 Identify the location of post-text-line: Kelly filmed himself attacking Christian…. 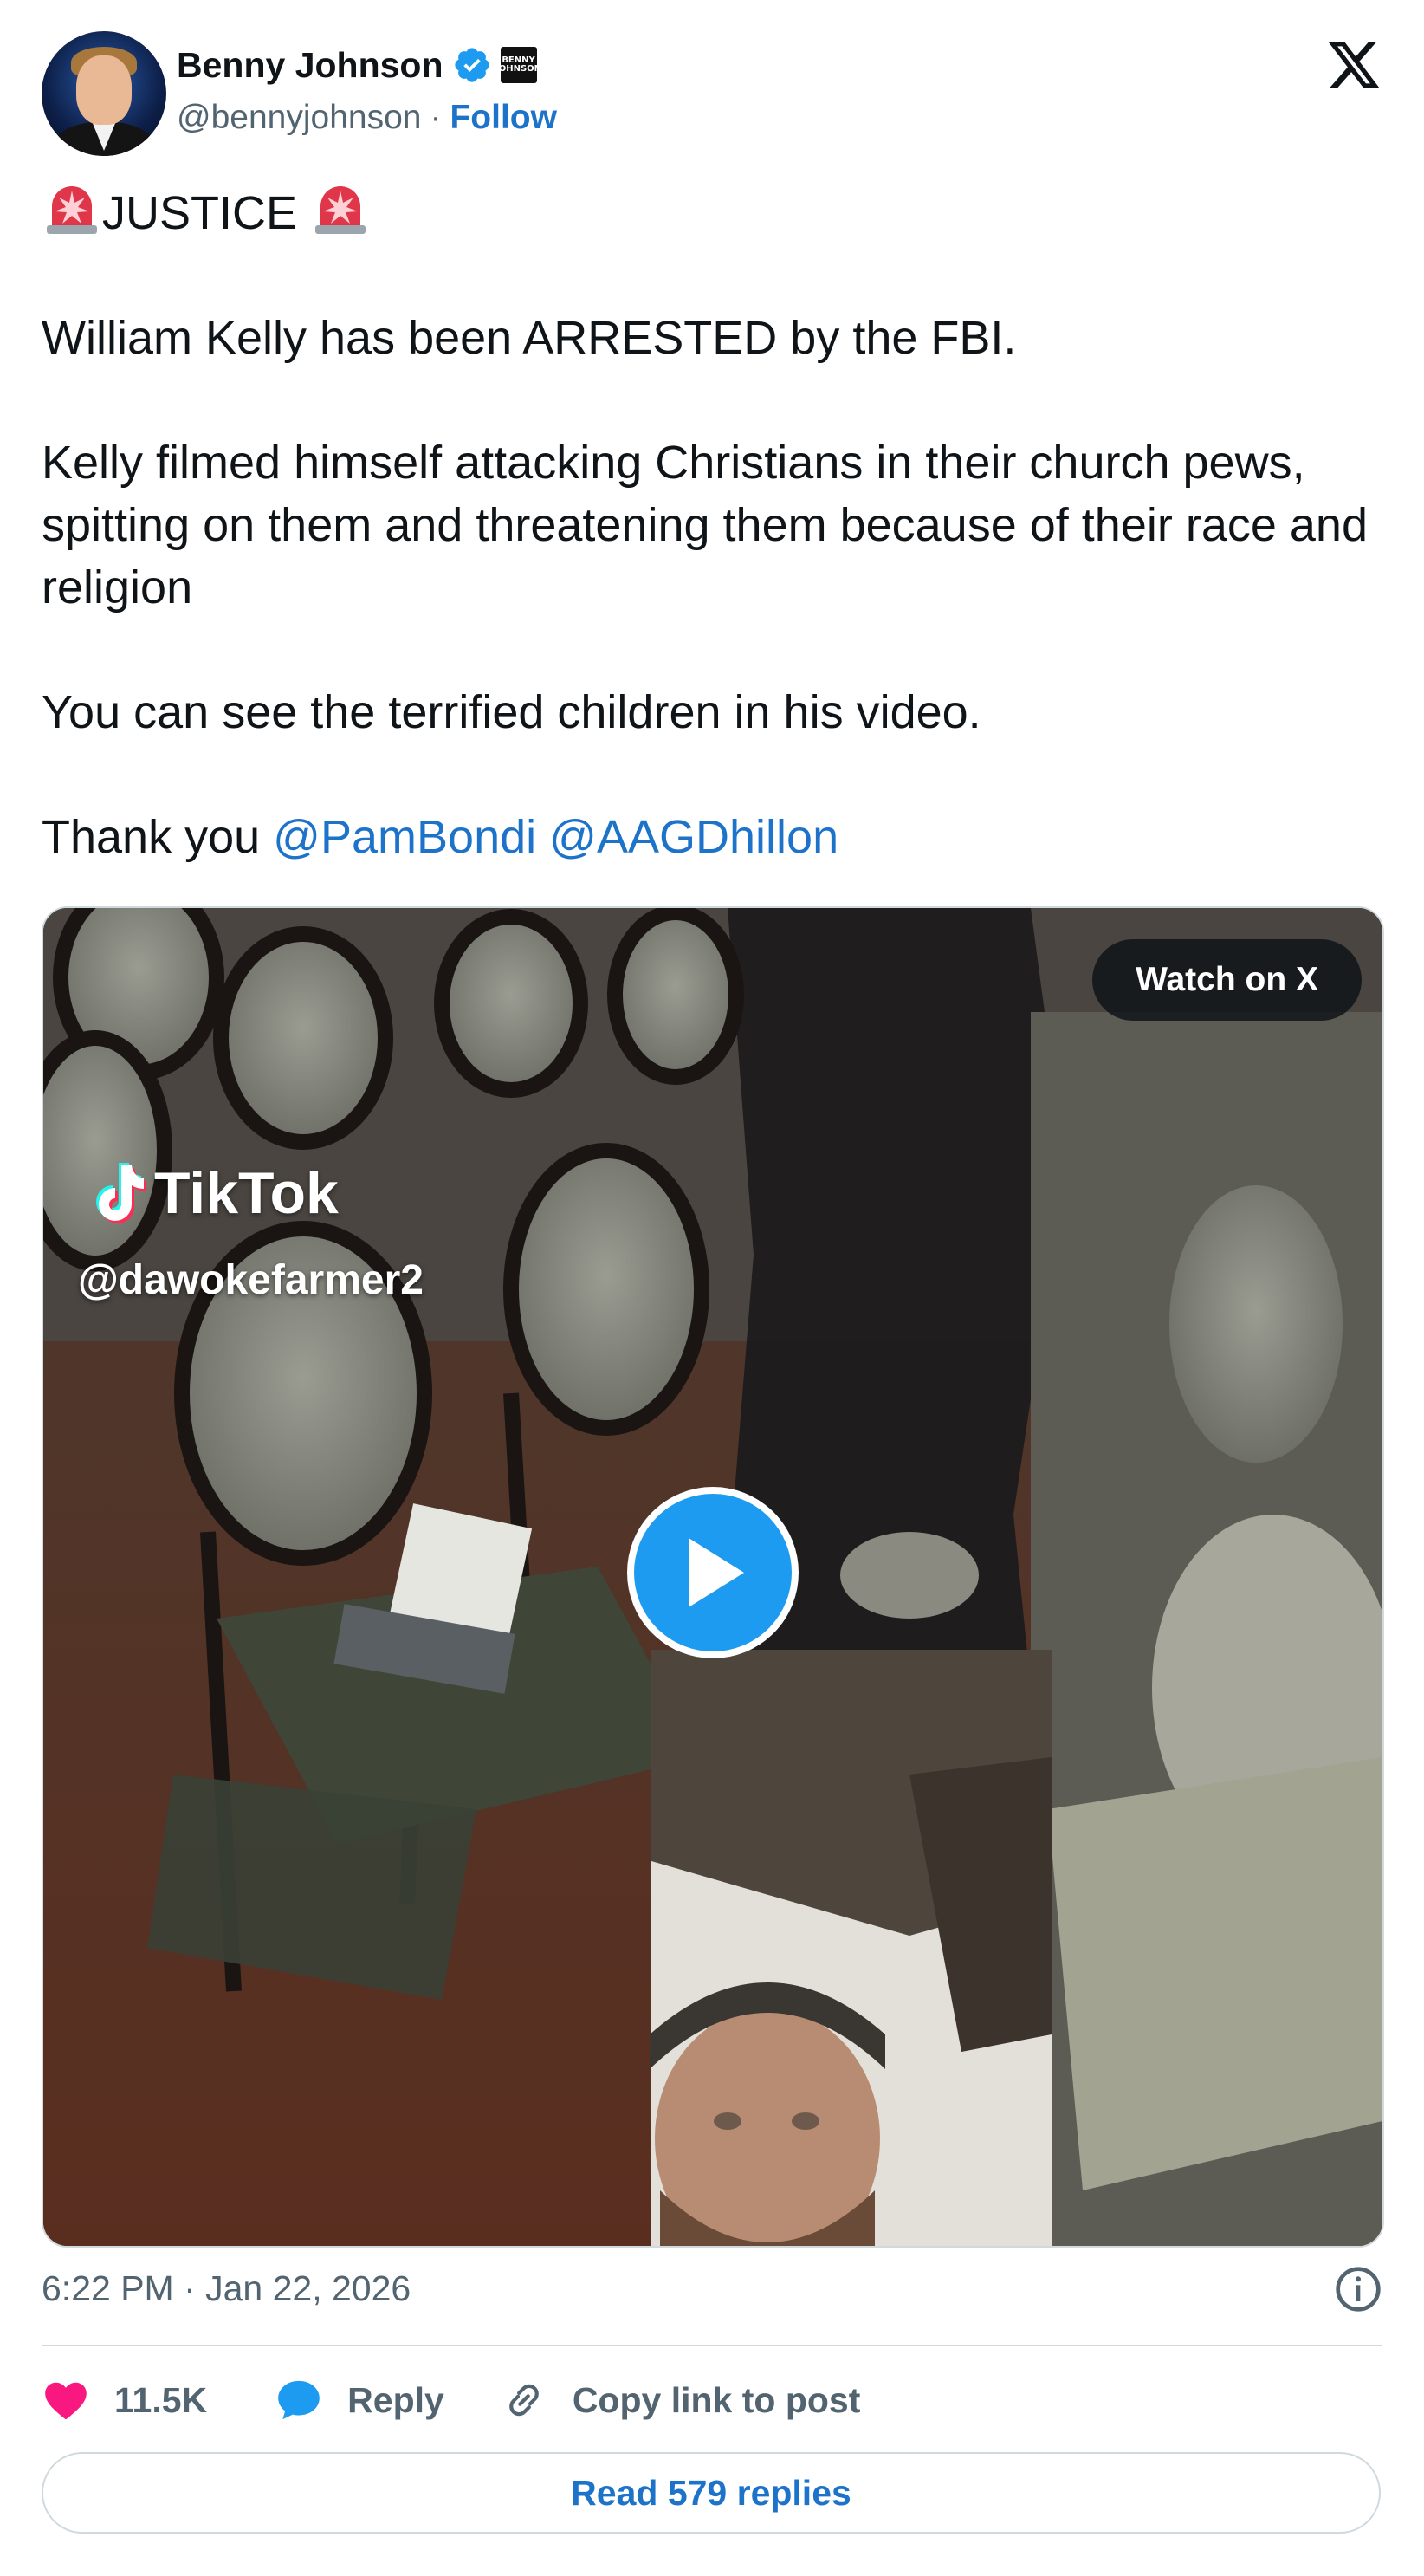
(705, 525).